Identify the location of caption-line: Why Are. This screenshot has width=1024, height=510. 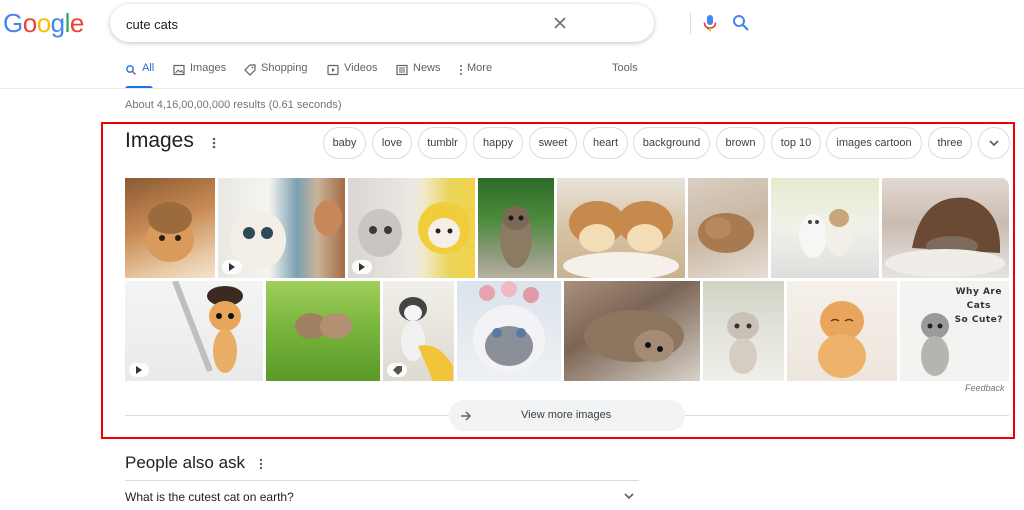
(978, 292).